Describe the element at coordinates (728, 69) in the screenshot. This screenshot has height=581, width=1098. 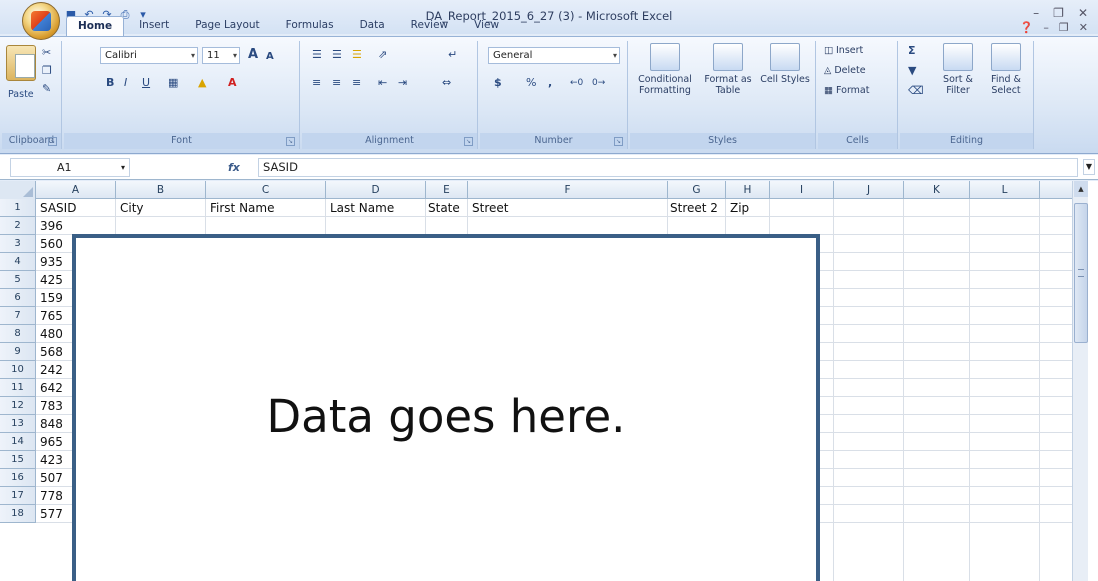
I see `format-as-table-button: Format as Table` at that location.